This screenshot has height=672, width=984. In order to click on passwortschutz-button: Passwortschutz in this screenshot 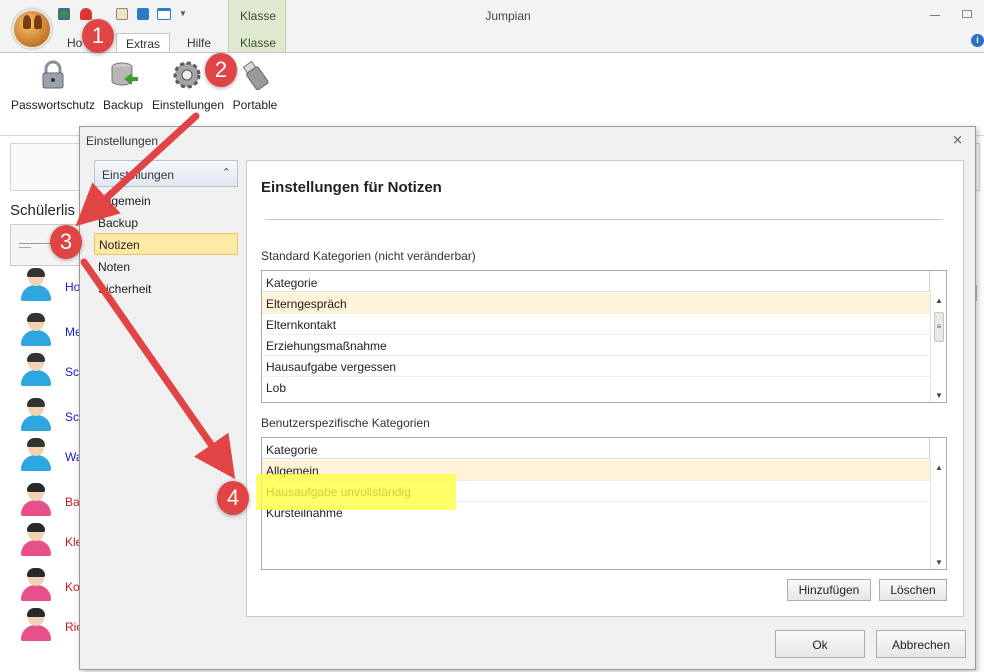, I will do `click(53, 86)`.